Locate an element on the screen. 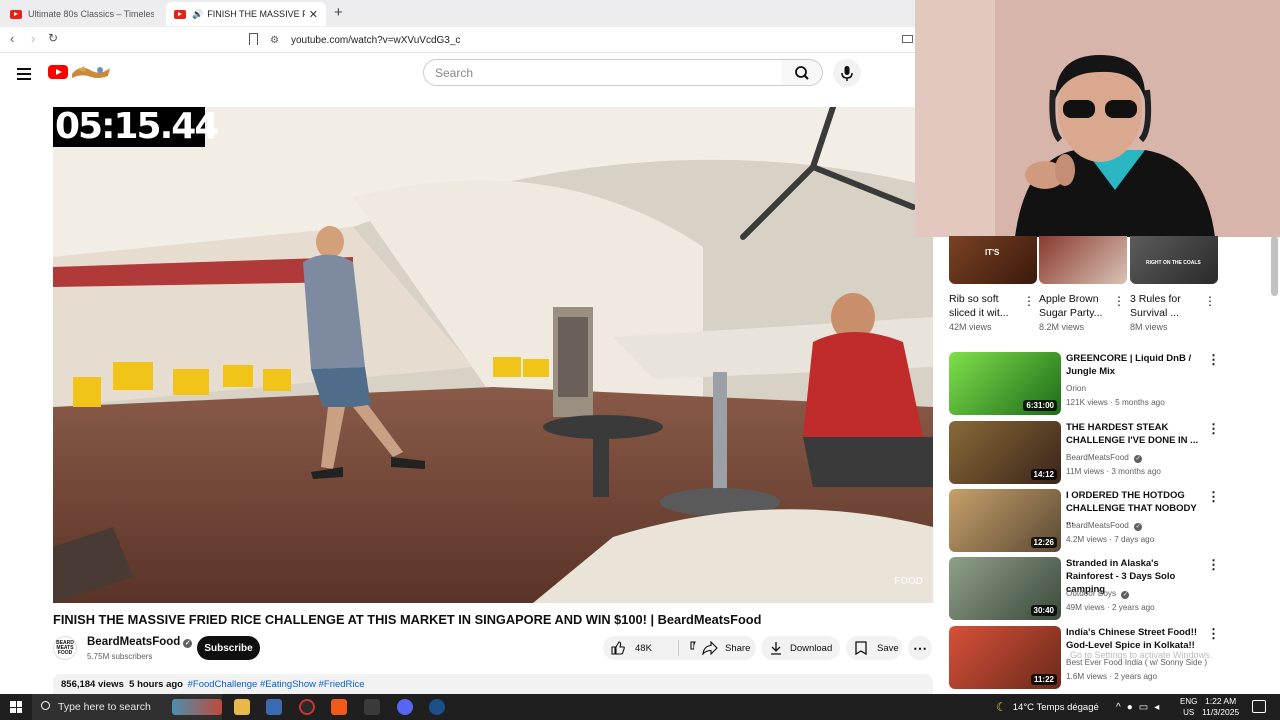 The width and height of the screenshot is (1280, 720). save-label: Save is located at coordinates (888, 648).